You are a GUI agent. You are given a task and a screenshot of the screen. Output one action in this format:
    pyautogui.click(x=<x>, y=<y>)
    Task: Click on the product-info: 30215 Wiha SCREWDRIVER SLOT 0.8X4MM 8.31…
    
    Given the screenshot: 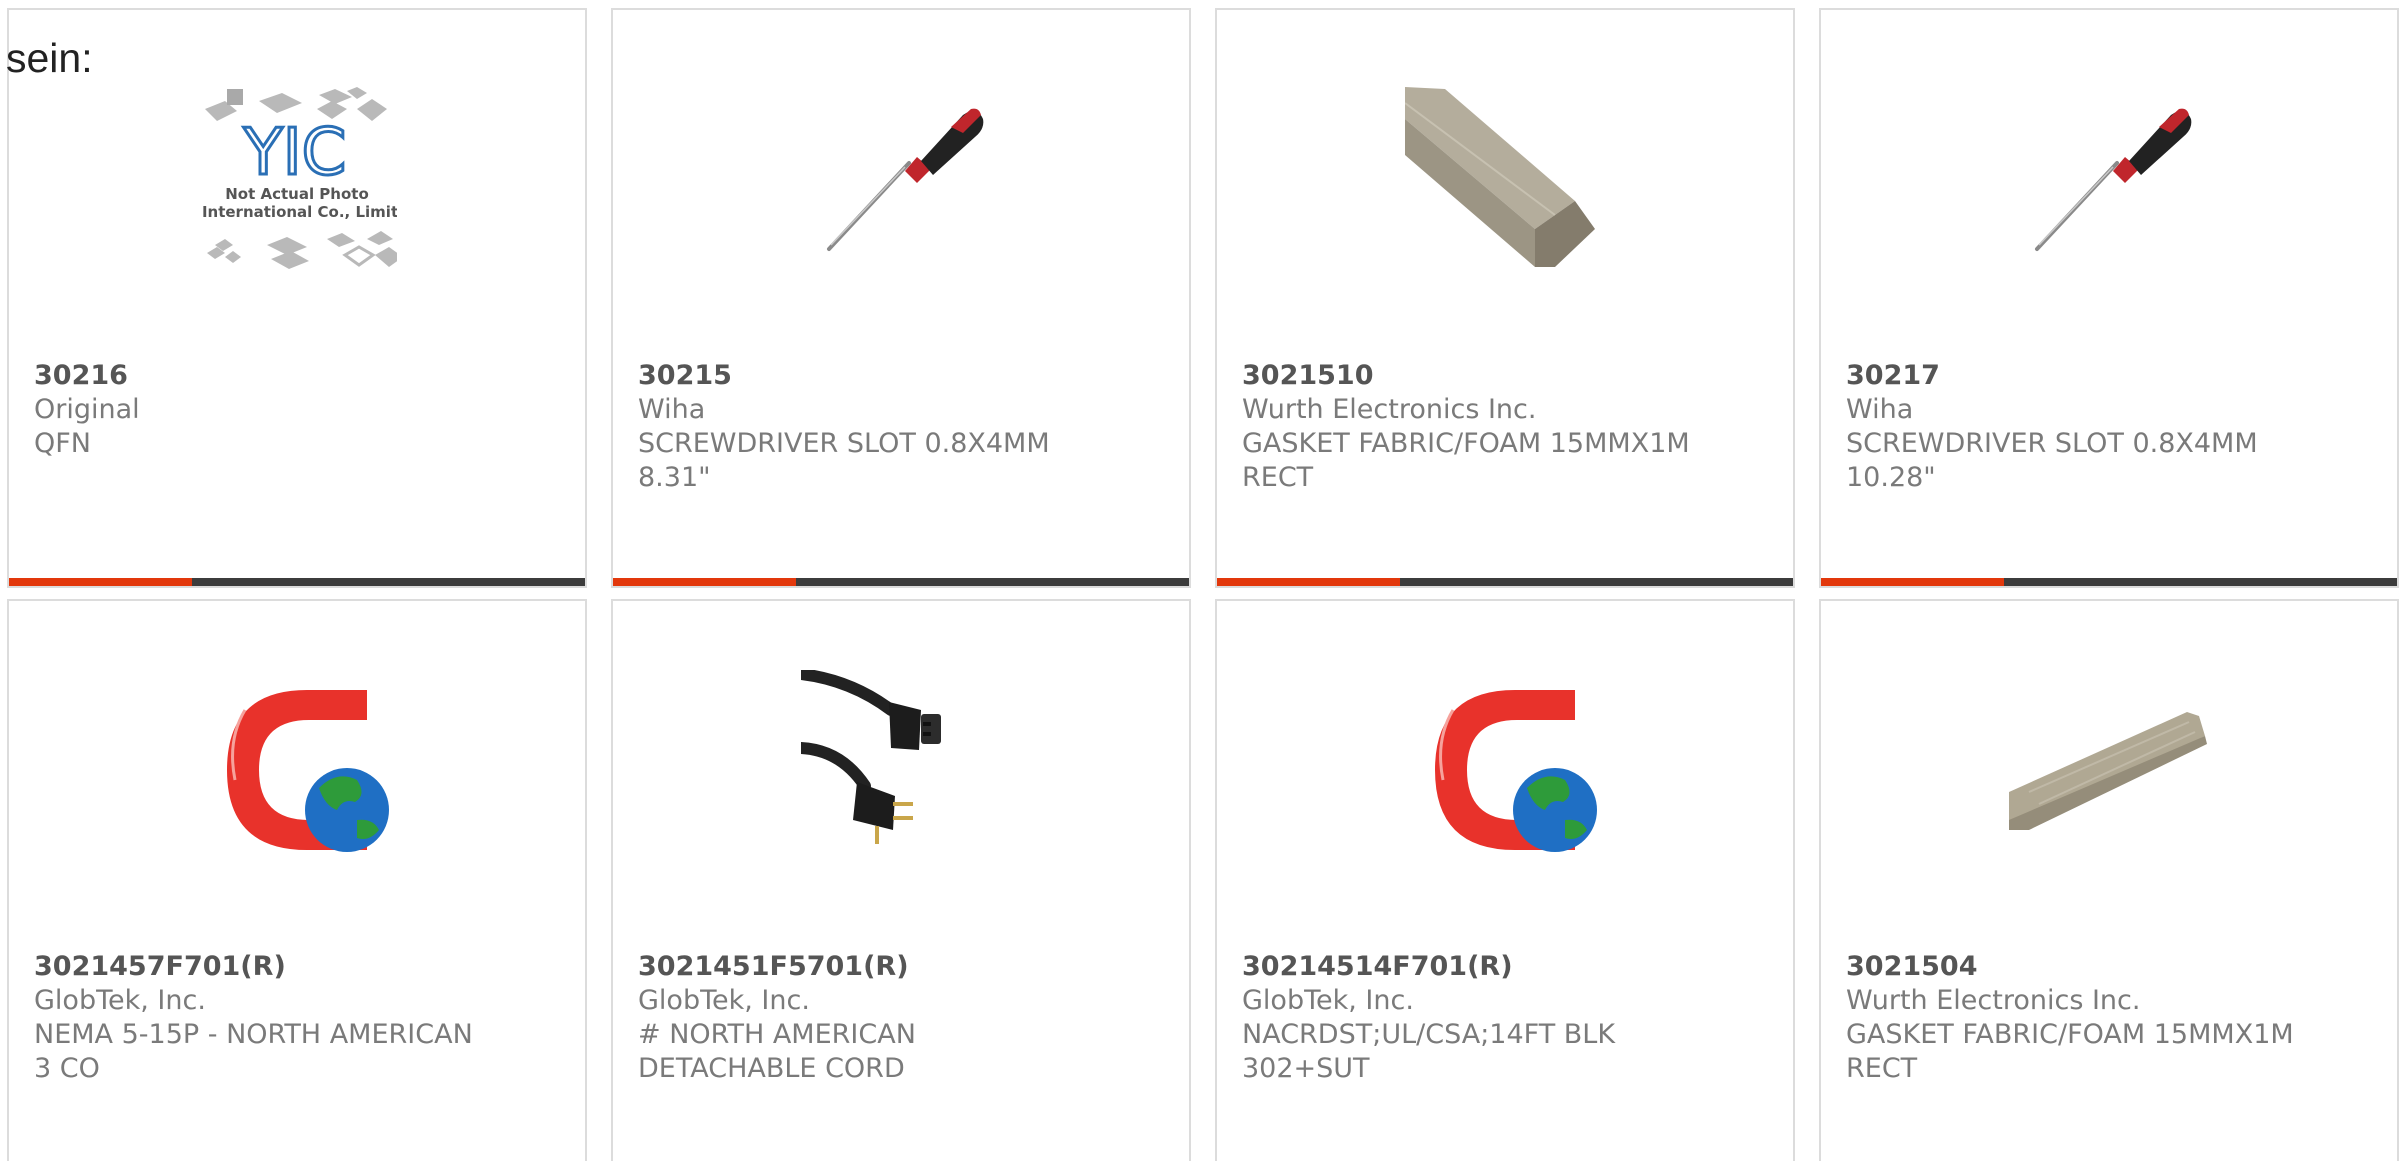 What is the action you would take?
    pyautogui.click(x=903, y=427)
    